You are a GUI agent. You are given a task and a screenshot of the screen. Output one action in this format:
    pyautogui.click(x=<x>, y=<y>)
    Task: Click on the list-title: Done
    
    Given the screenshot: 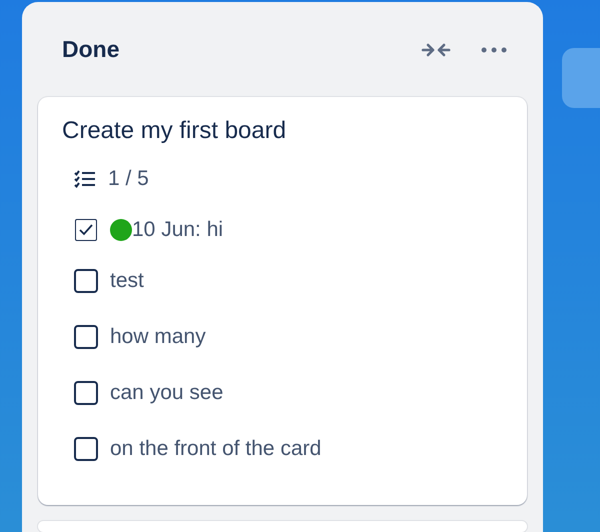 What is the action you would take?
    pyautogui.click(x=91, y=49)
    